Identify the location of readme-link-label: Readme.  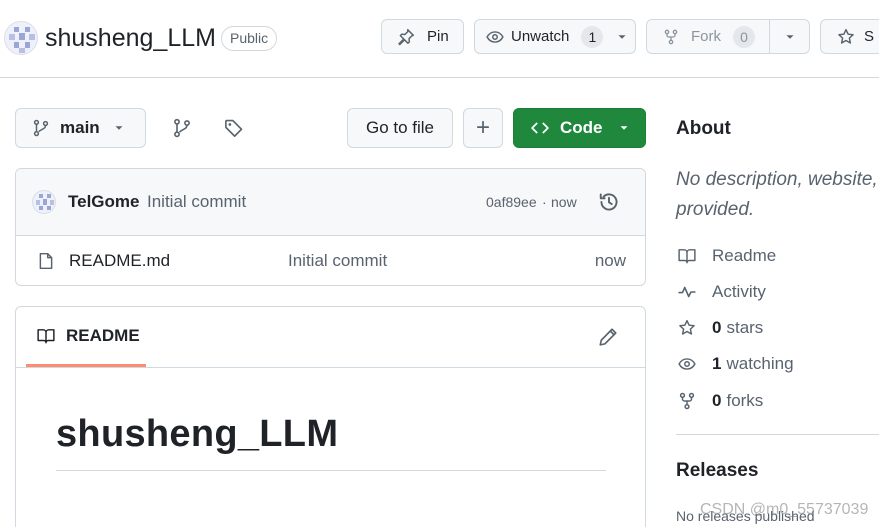
(744, 255).